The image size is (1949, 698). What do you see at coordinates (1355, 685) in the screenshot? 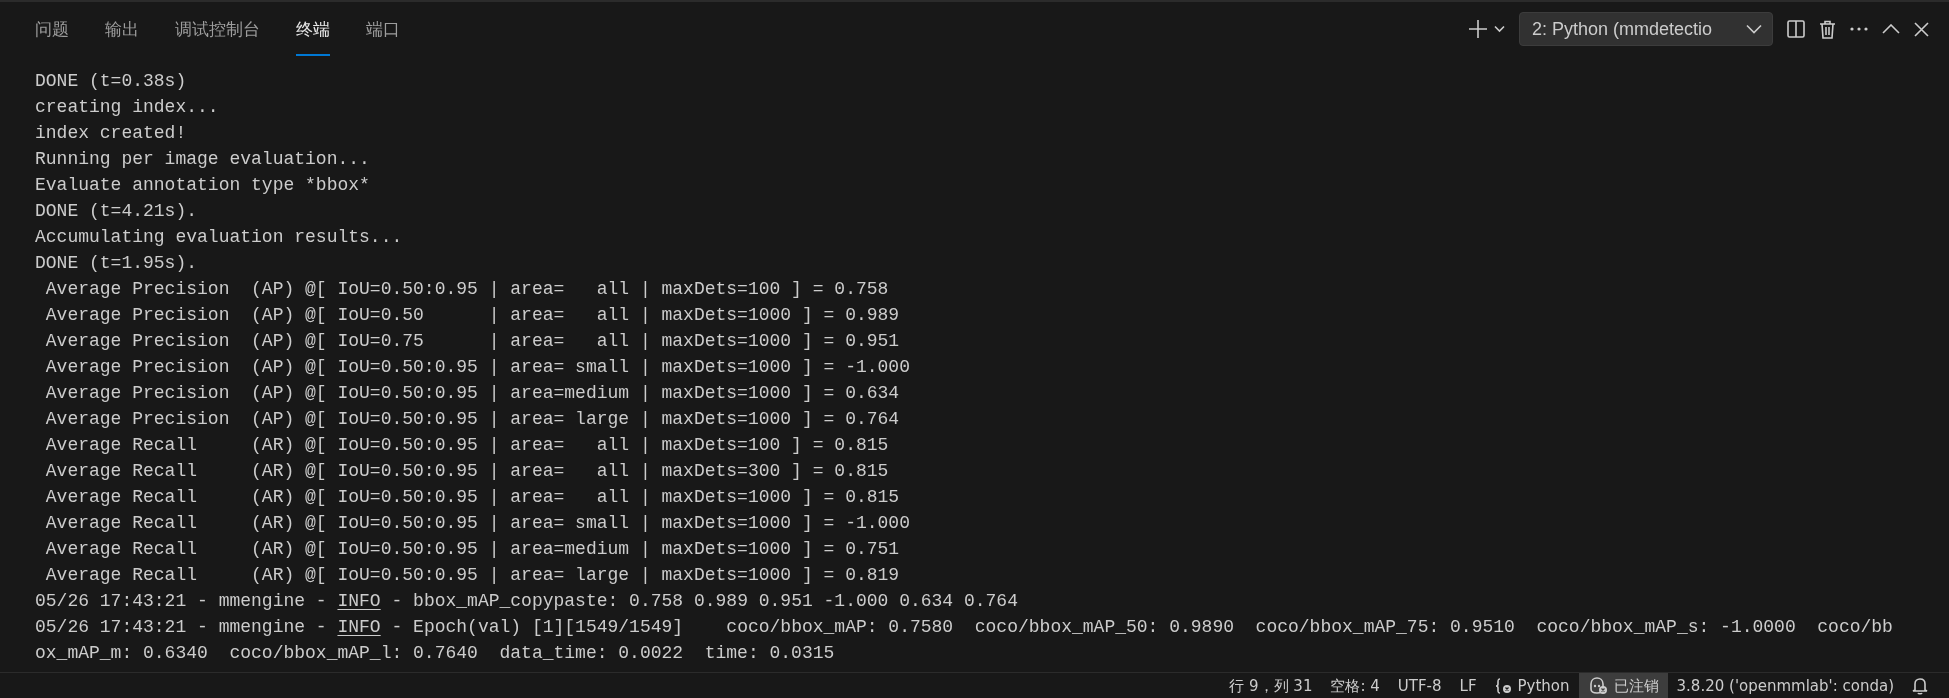
I see `status-item: 空格: 4` at bounding box center [1355, 685].